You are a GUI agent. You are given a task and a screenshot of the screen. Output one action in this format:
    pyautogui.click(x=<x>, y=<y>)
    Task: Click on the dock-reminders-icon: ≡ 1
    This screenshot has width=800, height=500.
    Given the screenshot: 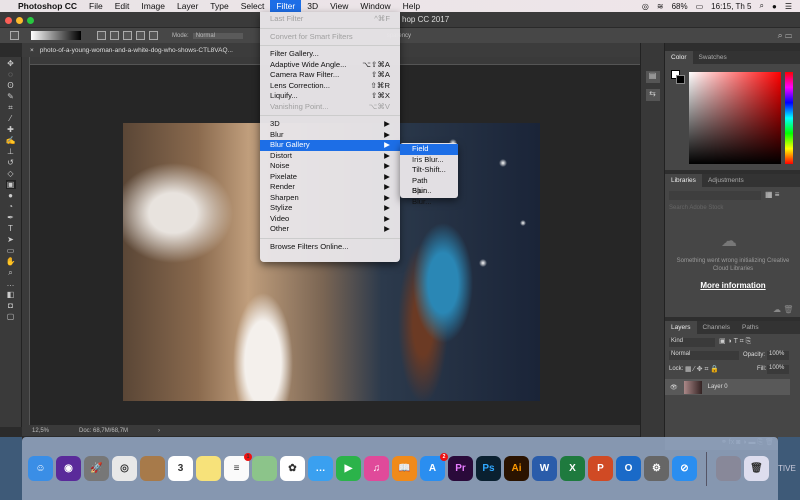 What is the action you would take?
    pyautogui.click(x=238, y=467)
    